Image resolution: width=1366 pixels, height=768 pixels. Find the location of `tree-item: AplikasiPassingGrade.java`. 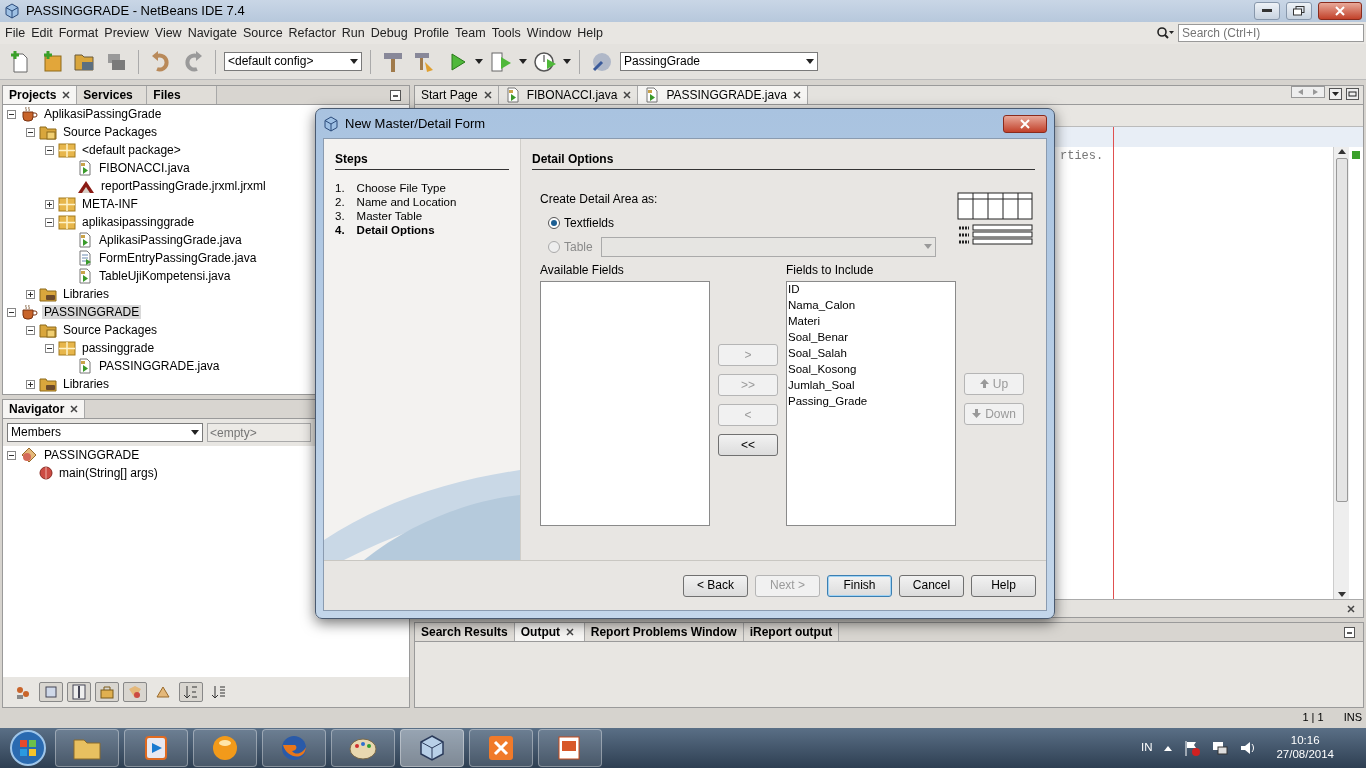

tree-item: AplikasiPassingGrade.java is located at coordinates (170, 240).